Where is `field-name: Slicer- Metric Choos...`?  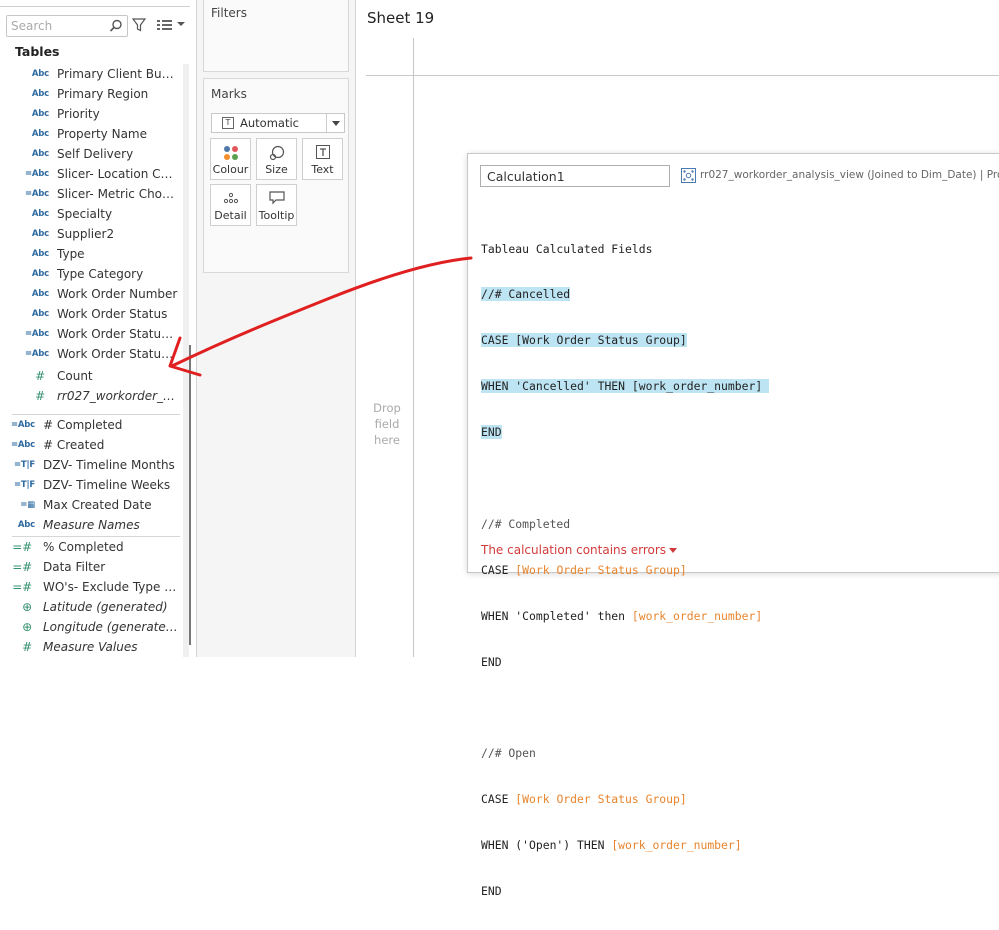
field-name: Slicer- Metric Choos... is located at coordinates (117, 194).